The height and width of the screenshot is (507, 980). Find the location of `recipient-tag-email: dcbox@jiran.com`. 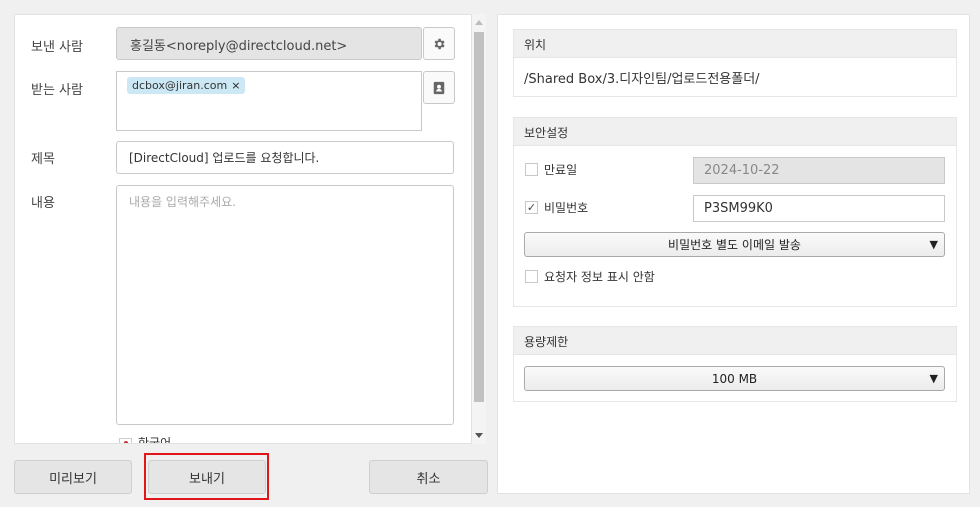

recipient-tag-email: dcbox@jiran.com is located at coordinates (180, 85).